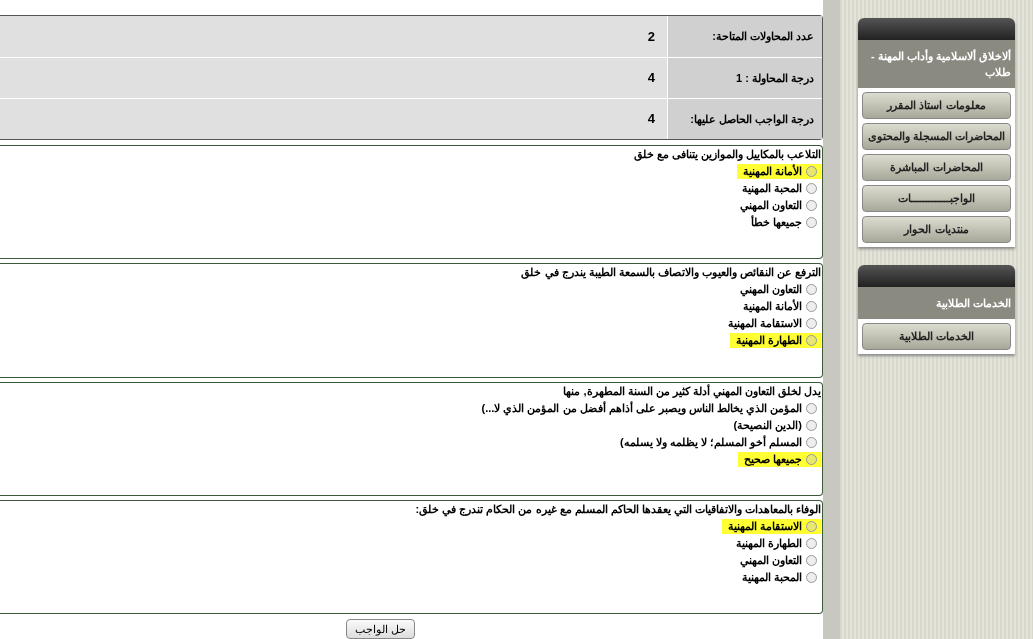 The image size is (1033, 639). What do you see at coordinates (651, 36) in the screenshot?
I see `summary-value: 2` at bounding box center [651, 36].